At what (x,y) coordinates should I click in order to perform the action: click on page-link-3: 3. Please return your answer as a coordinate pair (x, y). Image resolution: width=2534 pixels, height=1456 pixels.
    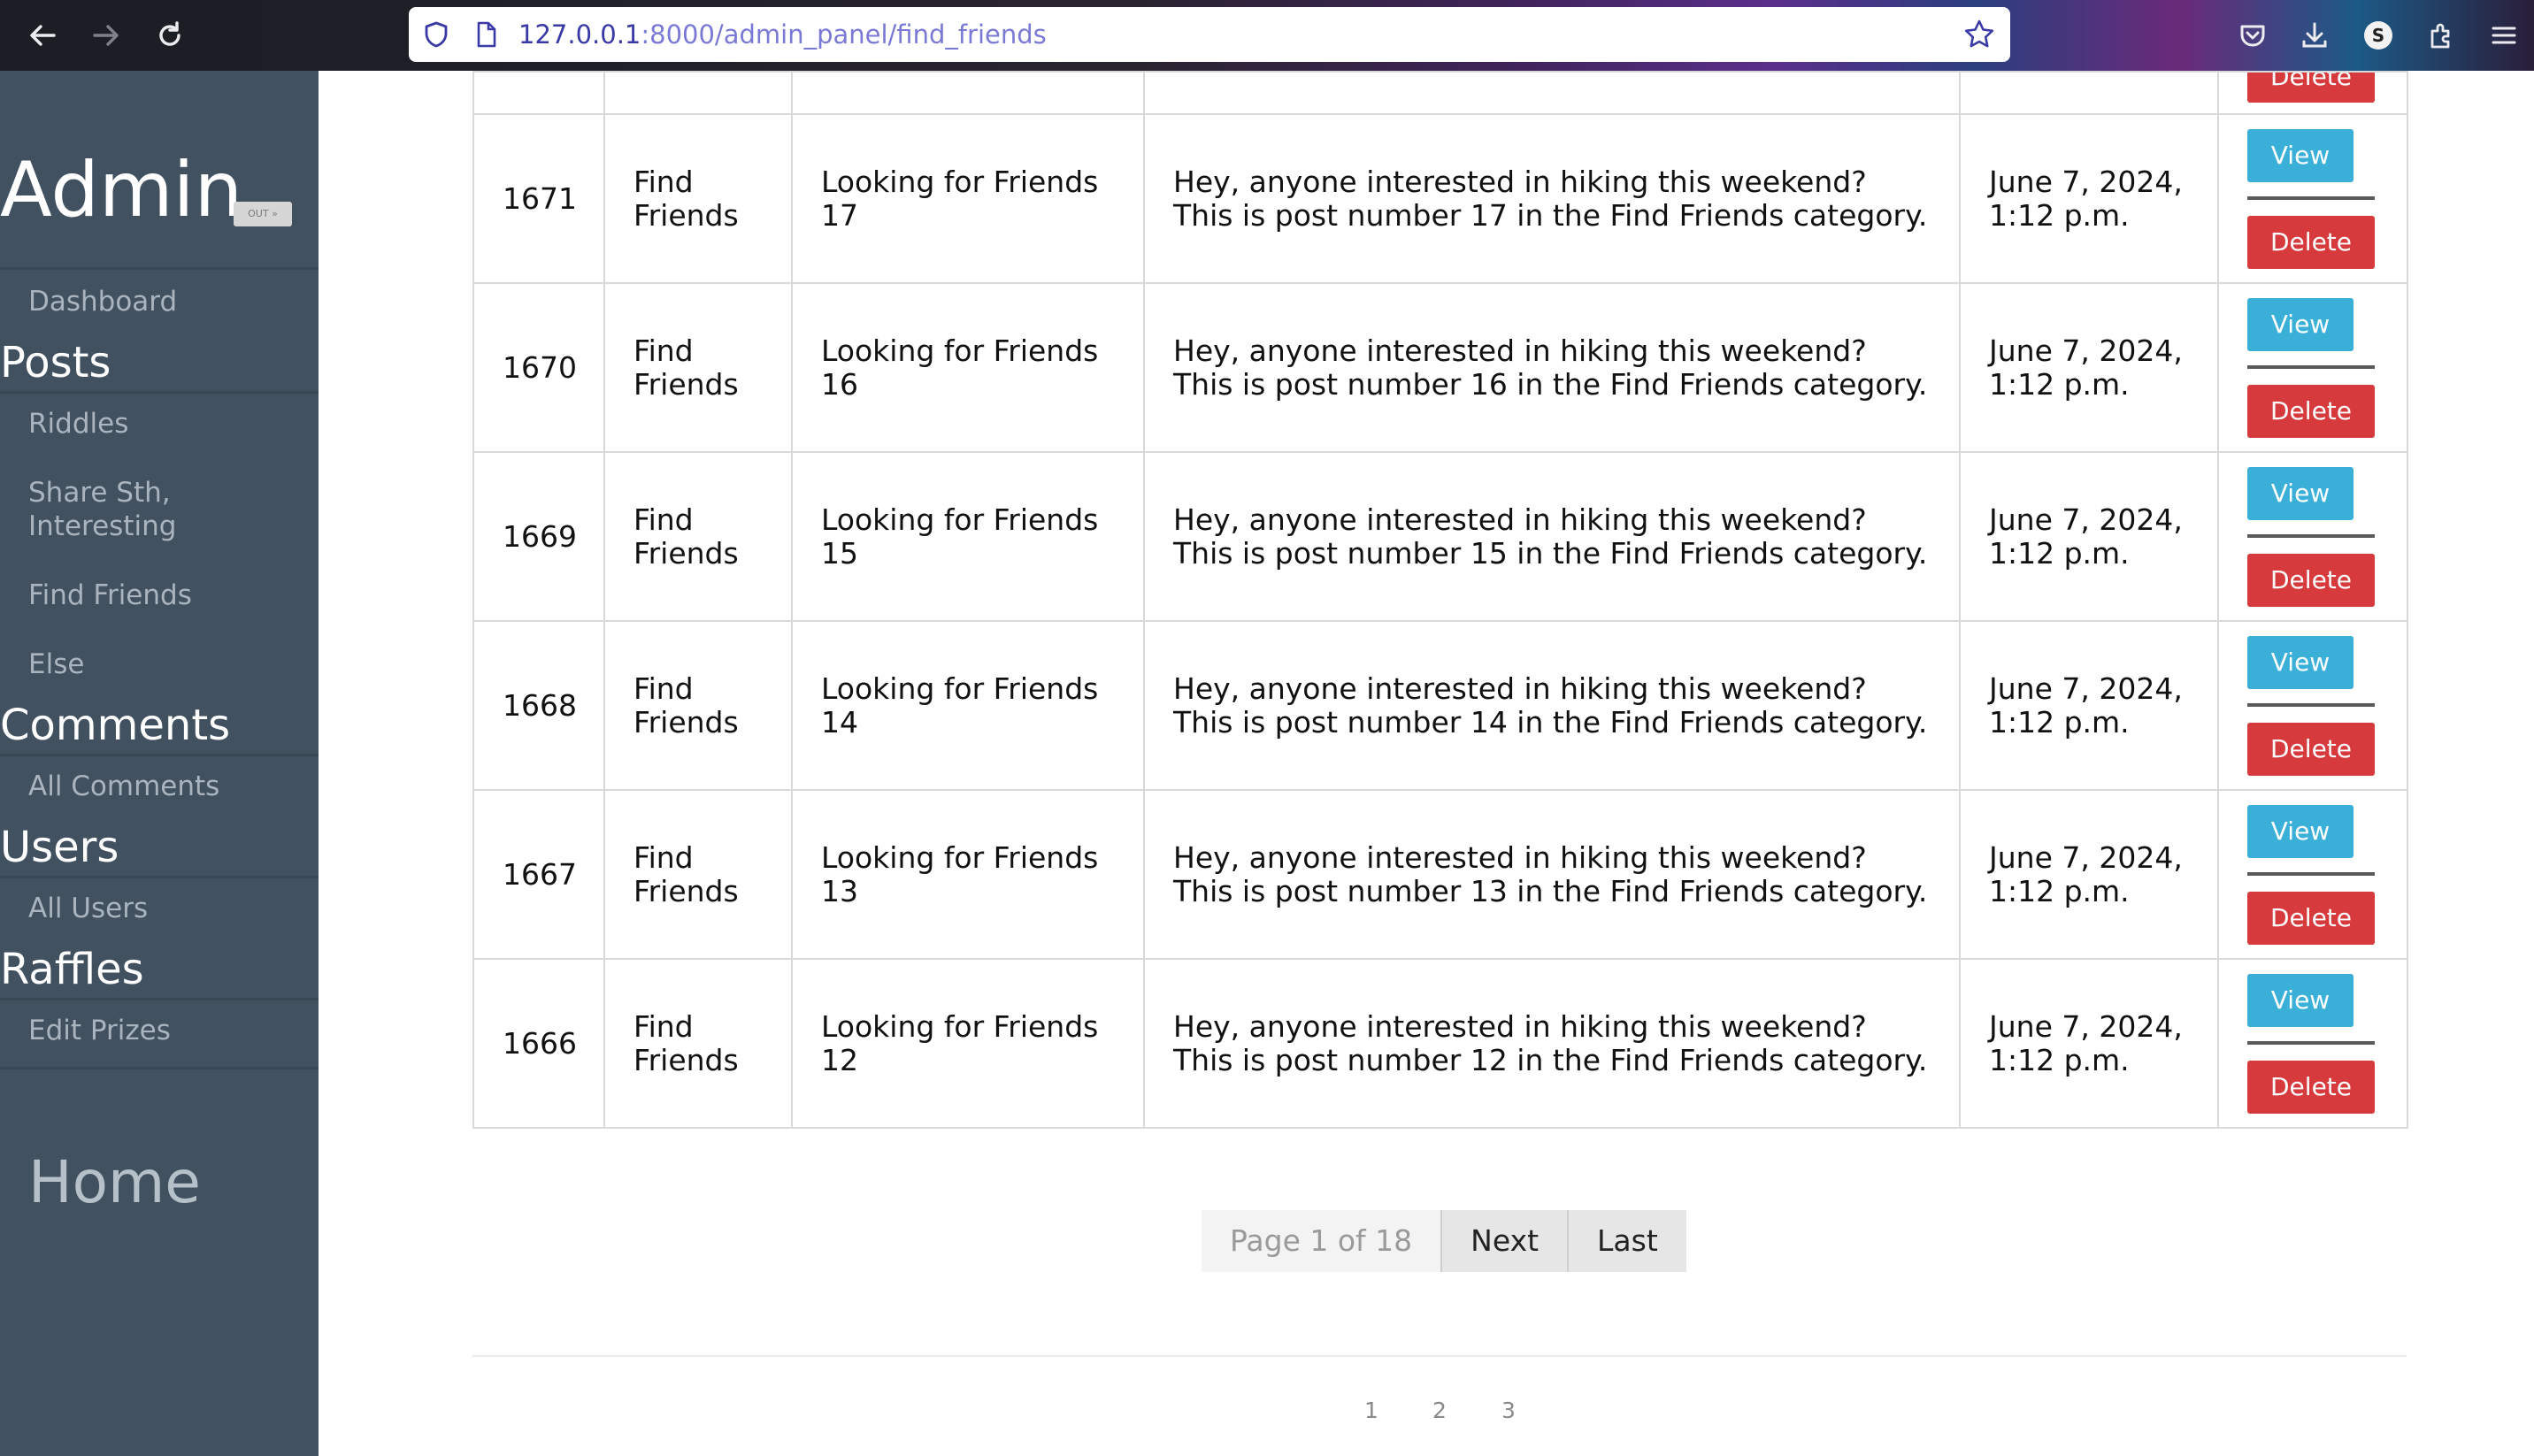
    Looking at the image, I should click on (1508, 1410).